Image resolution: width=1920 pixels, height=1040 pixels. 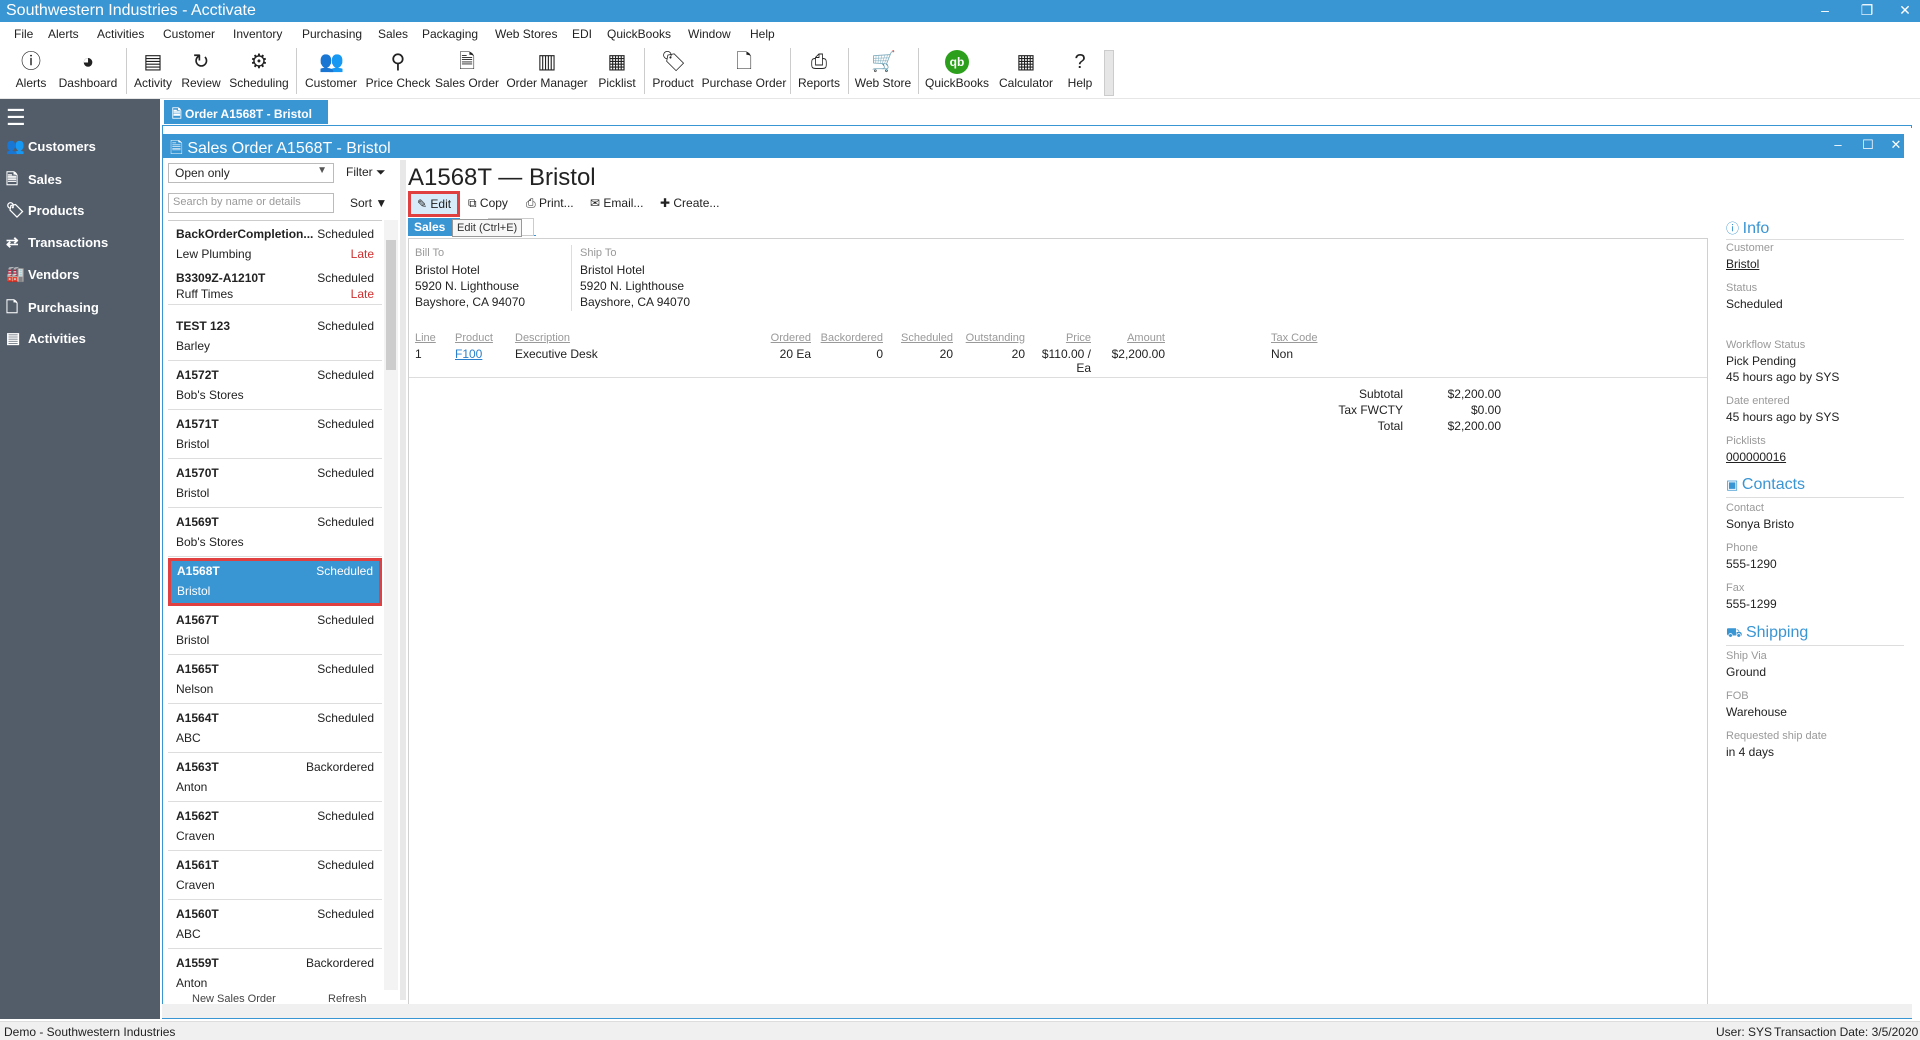 What do you see at coordinates (275, 970) in the screenshot?
I see `list-item: A1559T Backordered Anton` at bounding box center [275, 970].